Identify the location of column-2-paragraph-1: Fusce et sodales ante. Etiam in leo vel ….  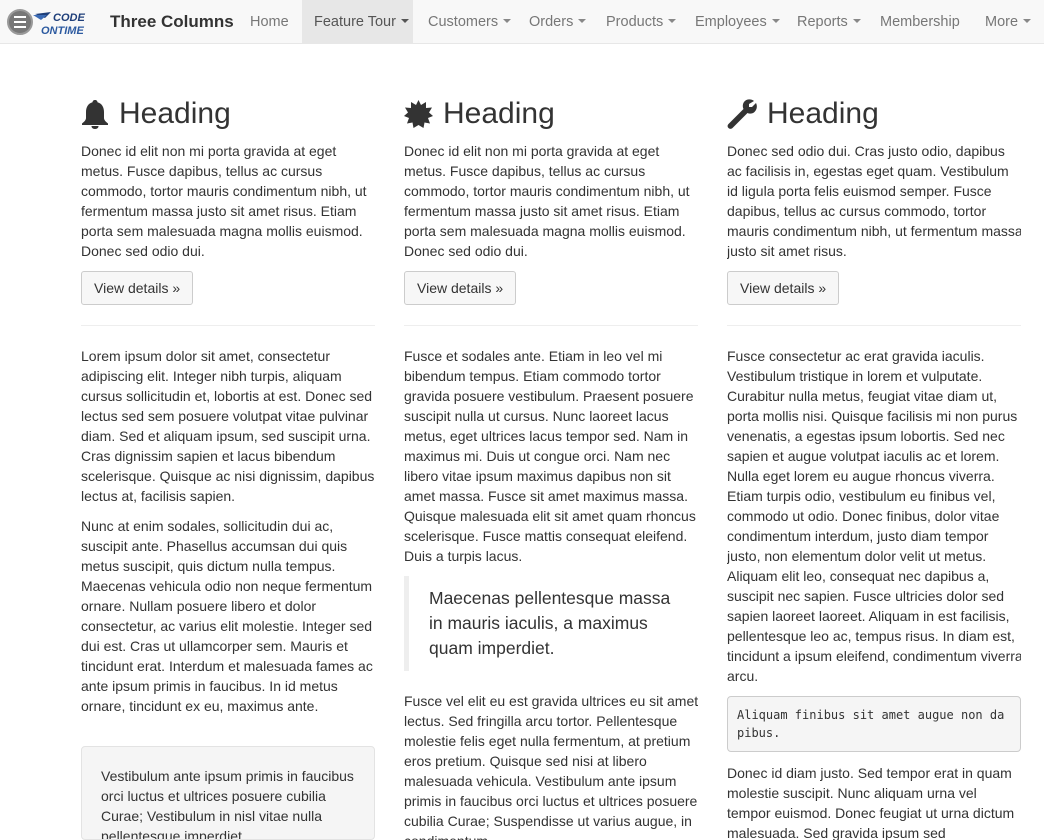
(550, 456).